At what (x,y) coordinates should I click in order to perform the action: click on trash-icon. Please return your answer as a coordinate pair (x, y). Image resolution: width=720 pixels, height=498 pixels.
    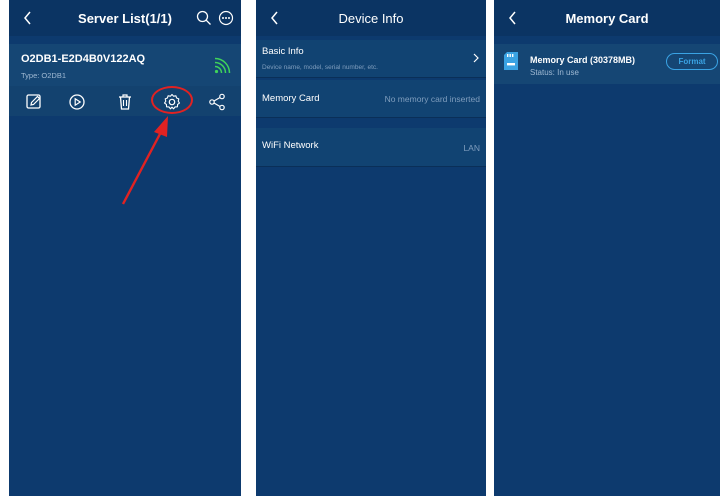
    Looking at the image, I should click on (125, 102).